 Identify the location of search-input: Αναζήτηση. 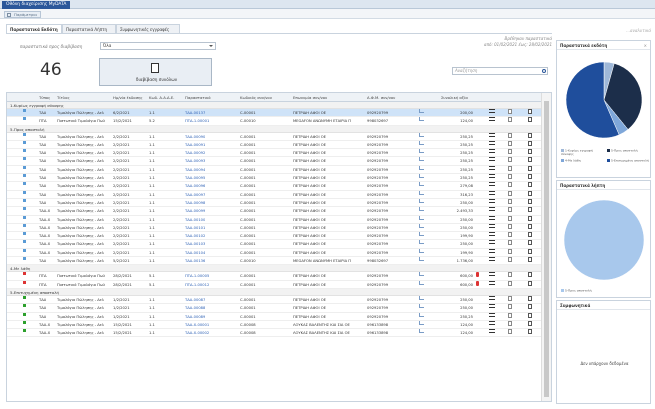
(500, 71).